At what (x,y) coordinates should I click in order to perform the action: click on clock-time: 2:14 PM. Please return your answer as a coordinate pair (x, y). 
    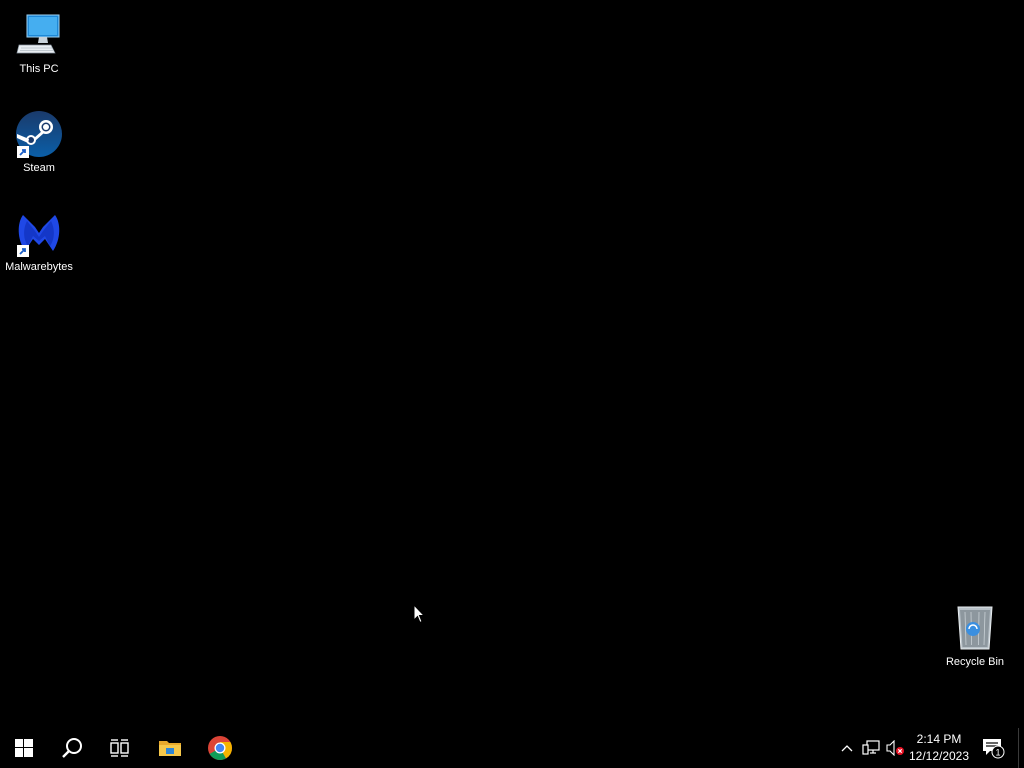
    Looking at the image, I should click on (939, 739).